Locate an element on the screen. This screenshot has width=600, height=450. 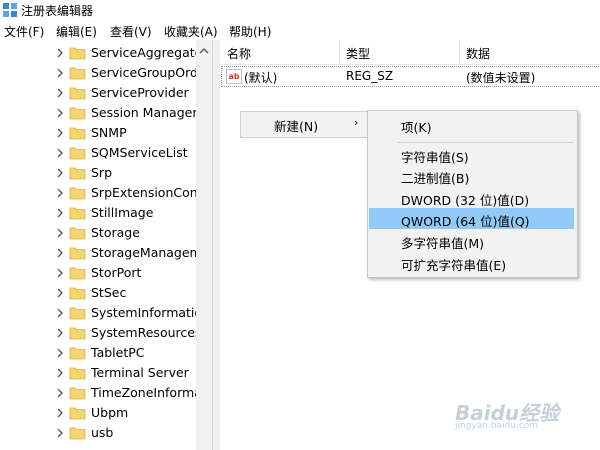
tree-item: Ubpm is located at coordinates (98, 413).